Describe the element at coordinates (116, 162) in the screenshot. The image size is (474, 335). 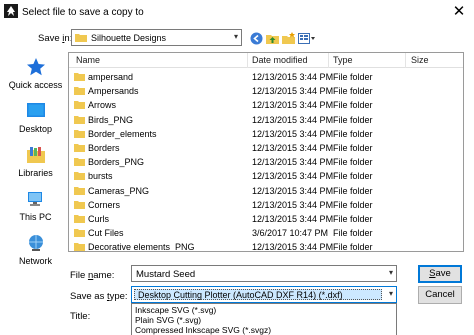
I see `file-name-cell: Borders_PNG` at that location.